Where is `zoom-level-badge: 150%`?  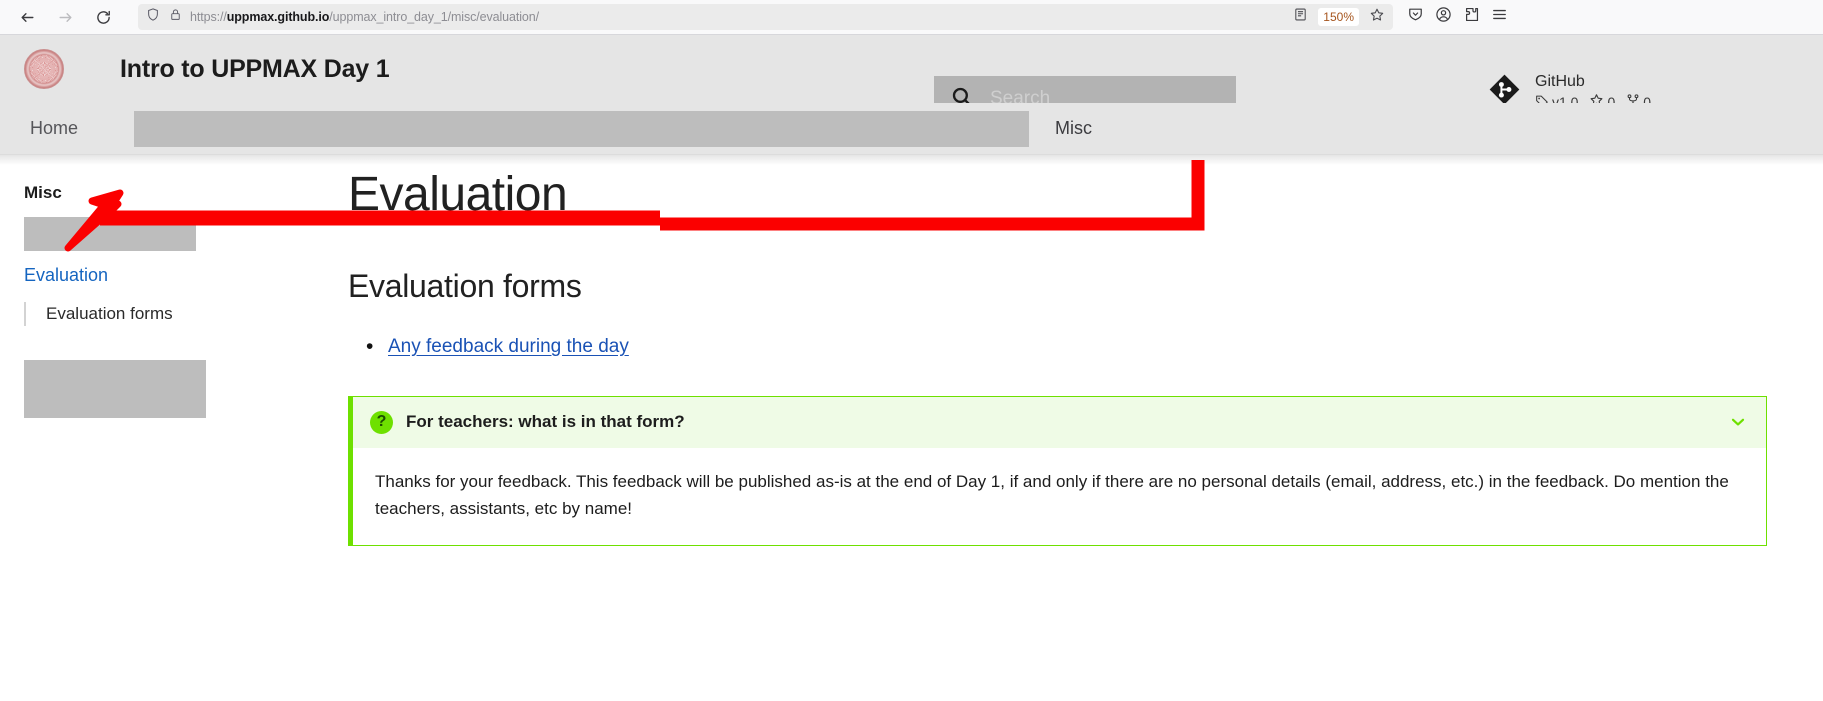 zoom-level-badge: 150% is located at coordinates (1338, 17).